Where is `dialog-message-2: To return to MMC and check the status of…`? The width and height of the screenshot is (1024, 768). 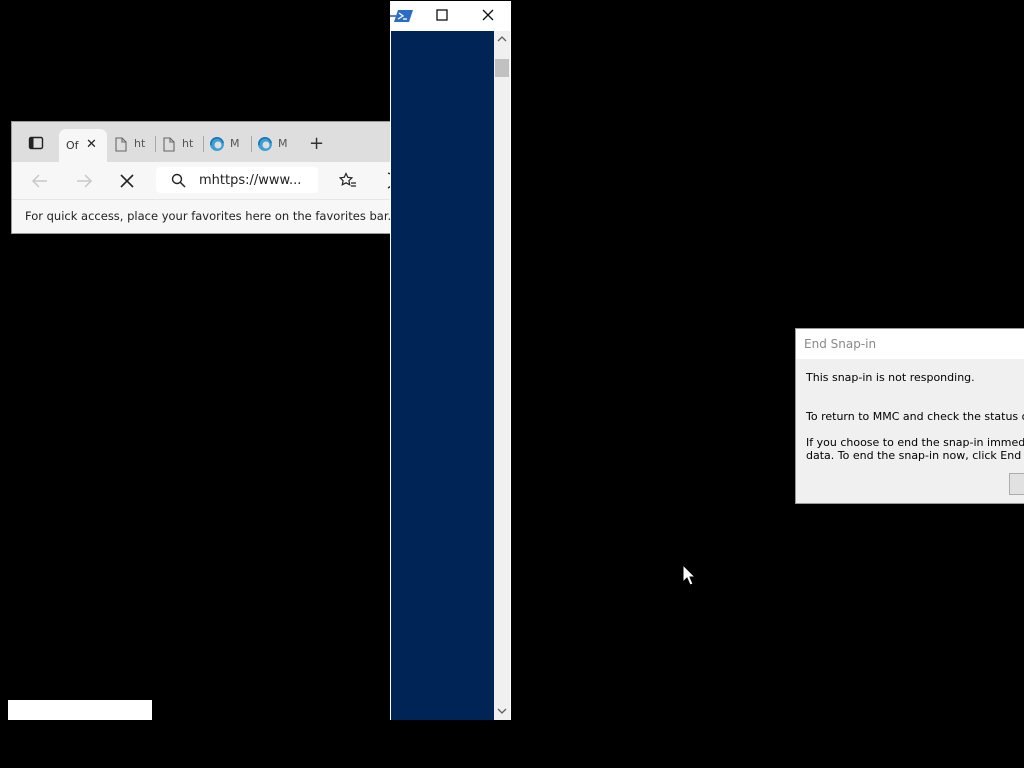 dialog-message-2: To return to MMC and check the status of… is located at coordinates (915, 416).